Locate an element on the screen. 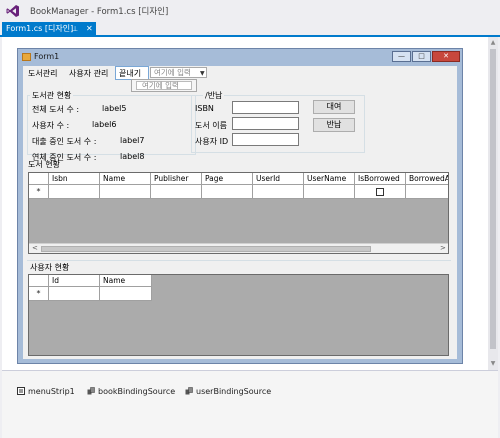 The image size is (500, 438). column-header-id: Id is located at coordinates (74, 281).